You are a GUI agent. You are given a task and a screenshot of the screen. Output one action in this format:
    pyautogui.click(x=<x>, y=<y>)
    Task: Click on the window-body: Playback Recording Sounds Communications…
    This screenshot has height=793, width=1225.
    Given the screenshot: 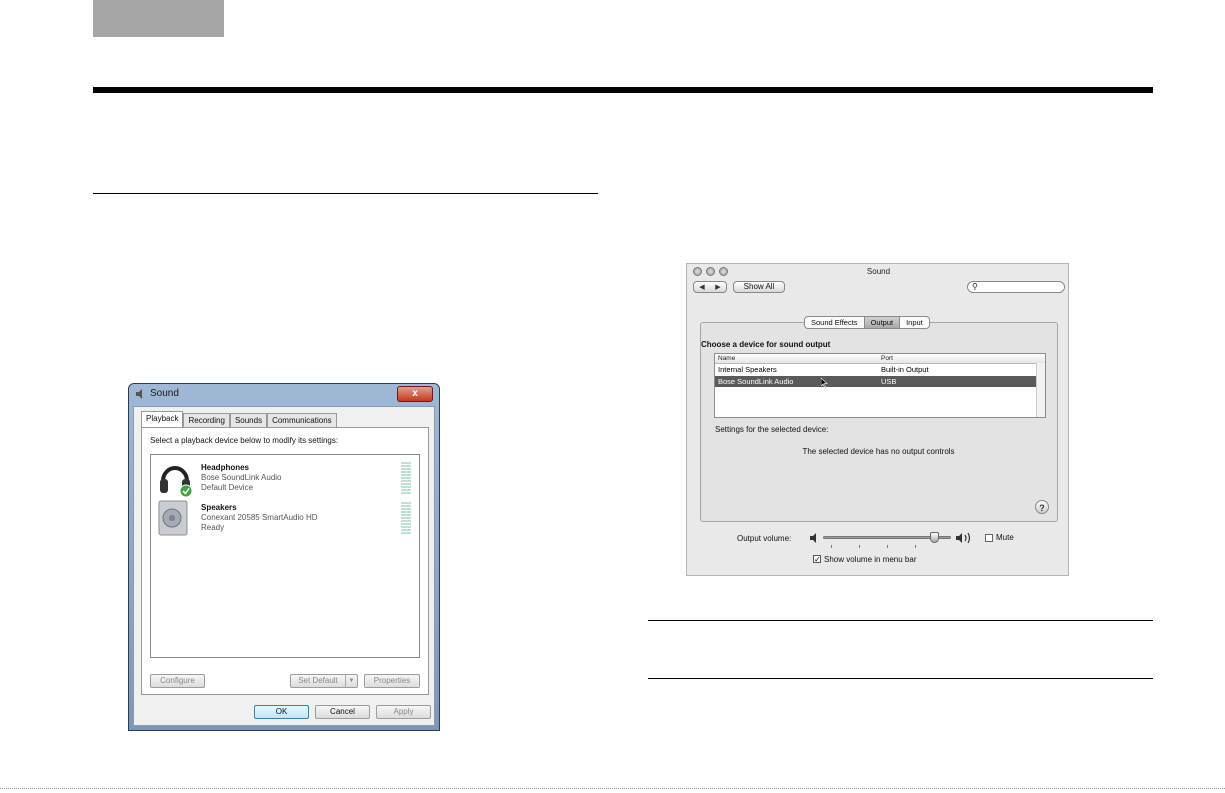 What is the action you would take?
    pyautogui.click(x=284, y=566)
    